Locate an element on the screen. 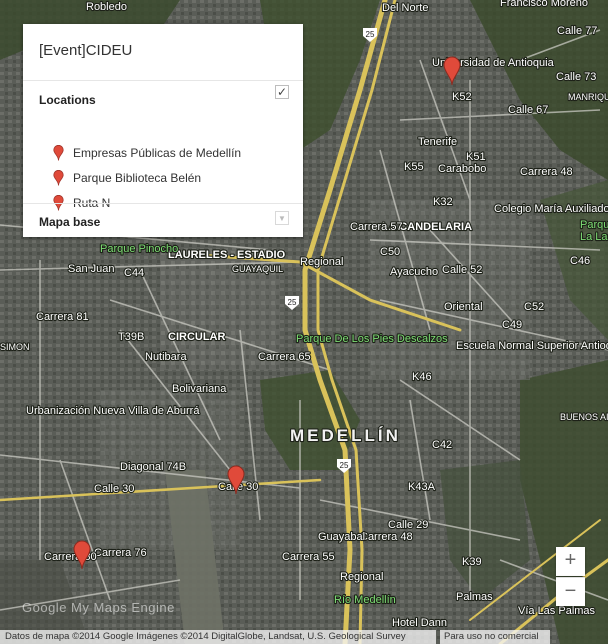 This screenshot has width=608, height=644. label-c44: C44 is located at coordinates (134, 273).